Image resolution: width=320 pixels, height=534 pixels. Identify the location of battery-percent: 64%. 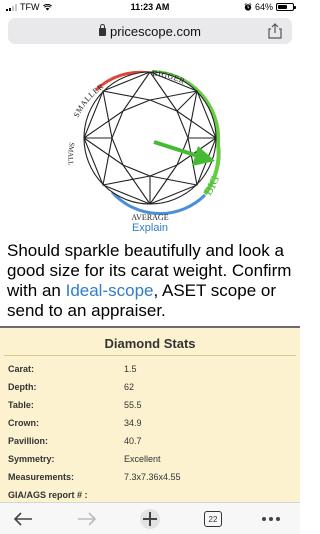
(263, 7).